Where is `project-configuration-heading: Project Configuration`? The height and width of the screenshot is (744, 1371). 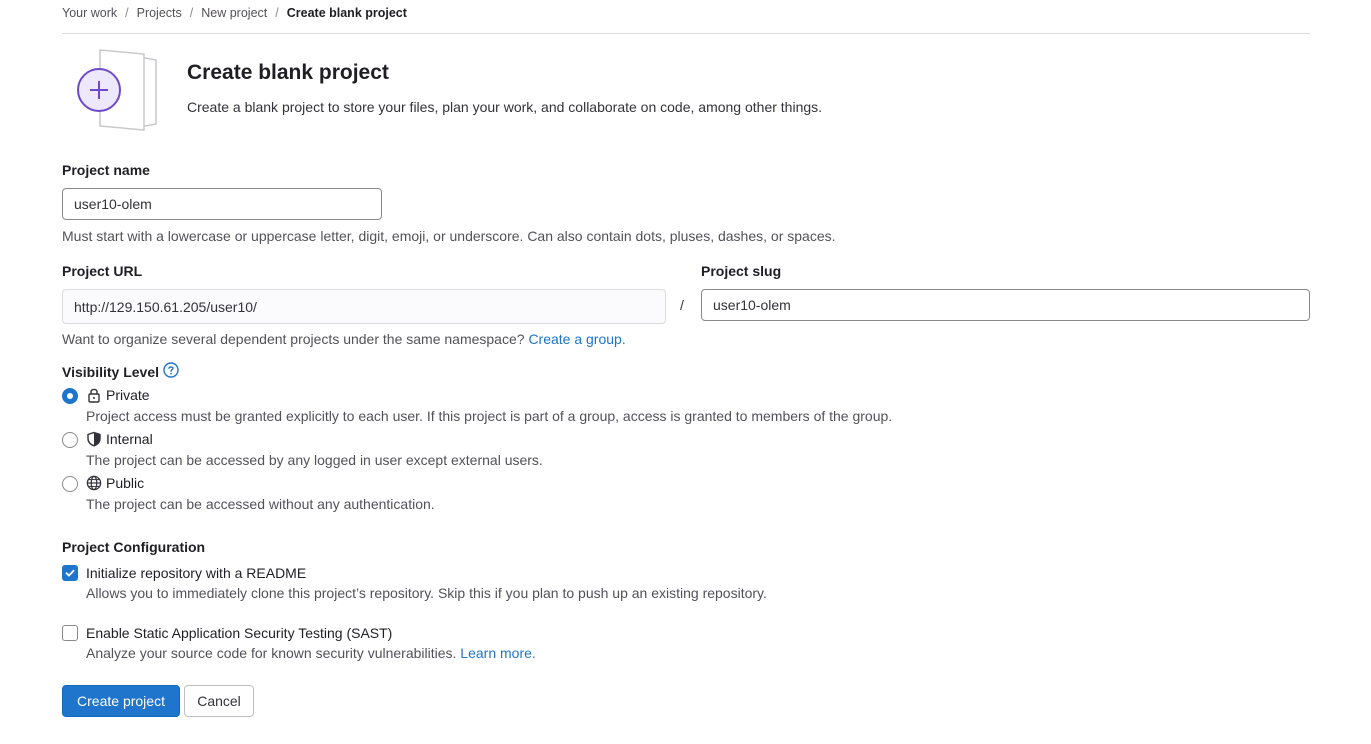 project-configuration-heading: Project Configuration is located at coordinates (134, 547).